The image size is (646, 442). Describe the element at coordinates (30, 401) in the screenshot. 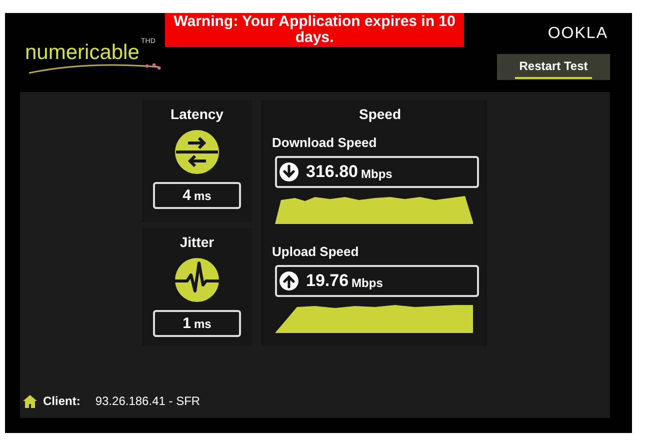

I see `home-icon` at that location.